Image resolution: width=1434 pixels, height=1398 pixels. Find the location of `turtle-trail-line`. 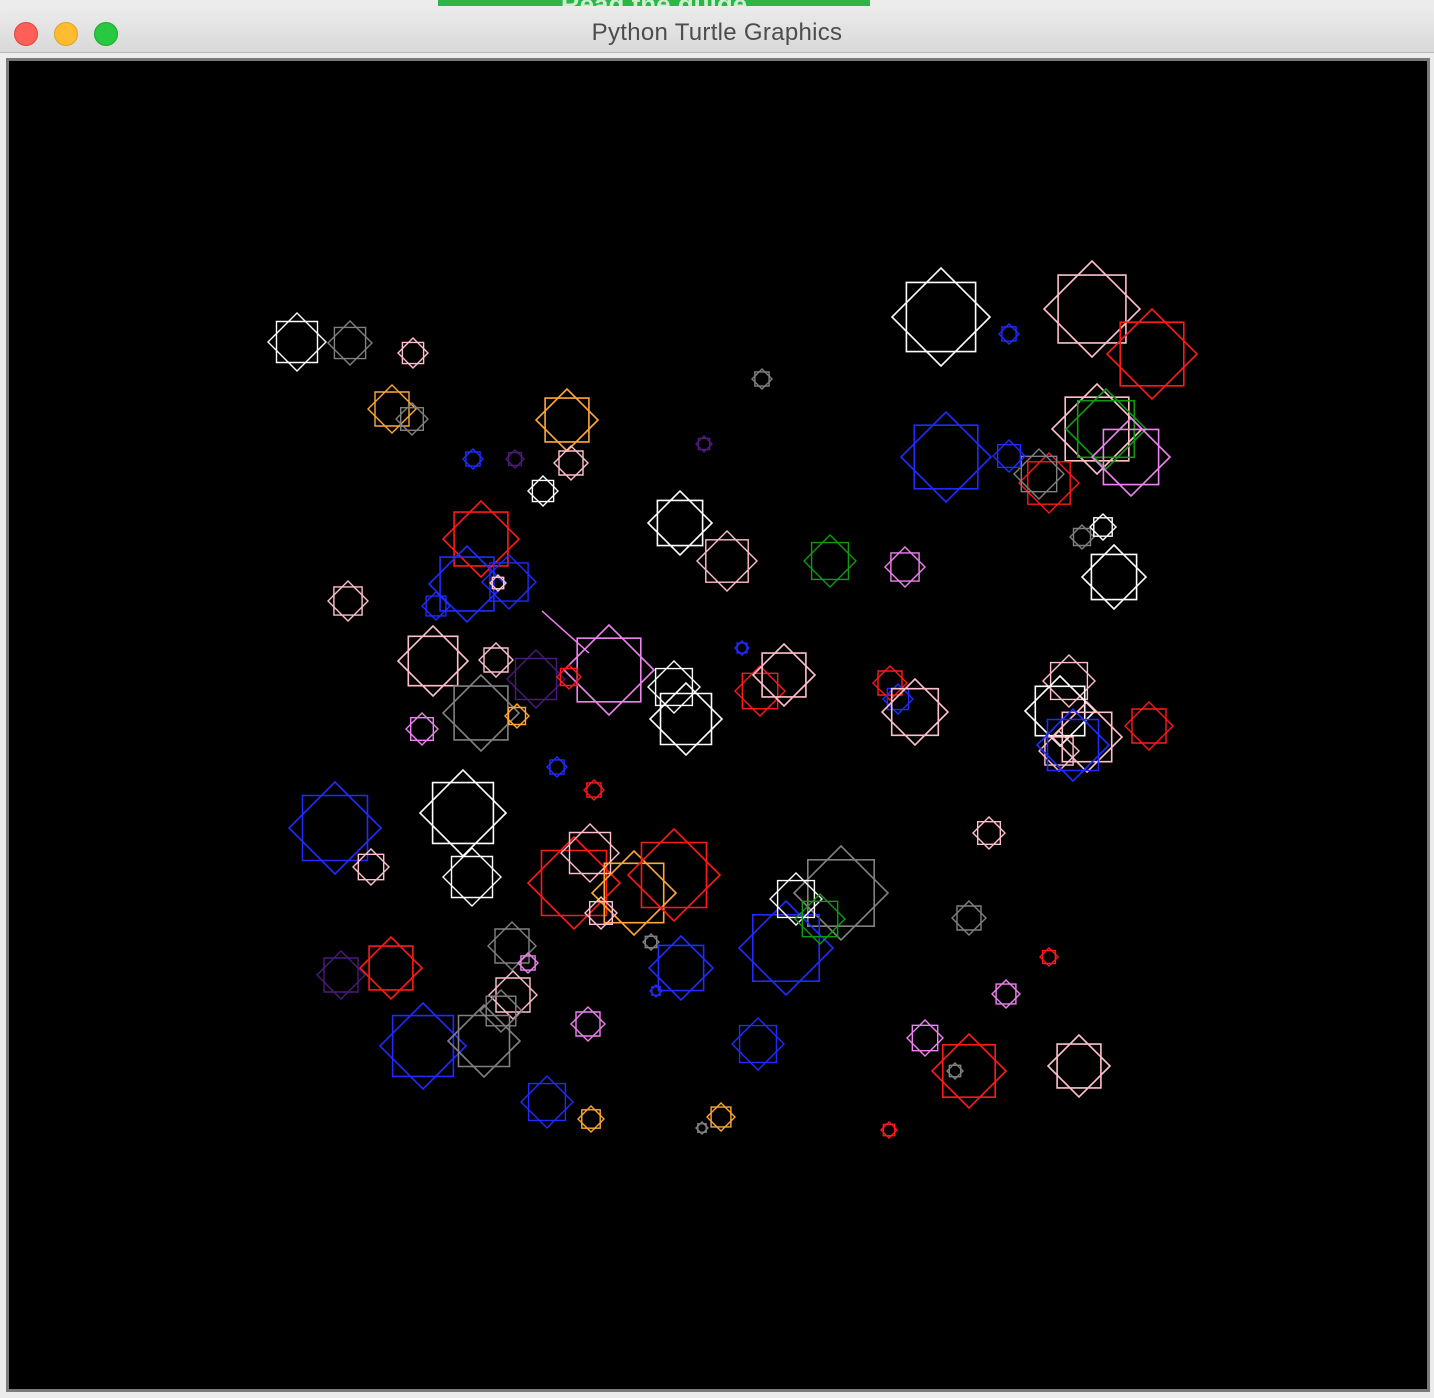

turtle-trail-line is located at coordinates (565, 632).